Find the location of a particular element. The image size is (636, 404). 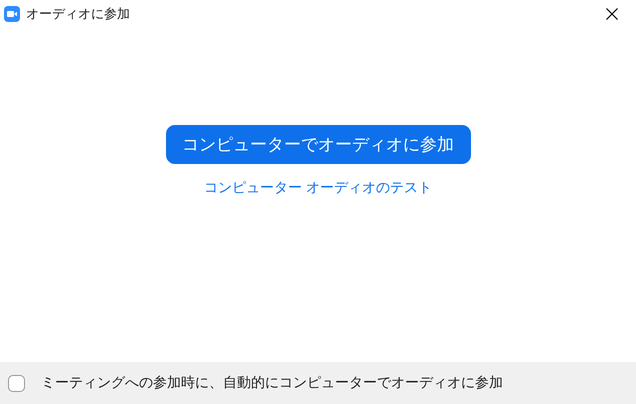

window-title: オーディオに参加 is located at coordinates (78, 14).